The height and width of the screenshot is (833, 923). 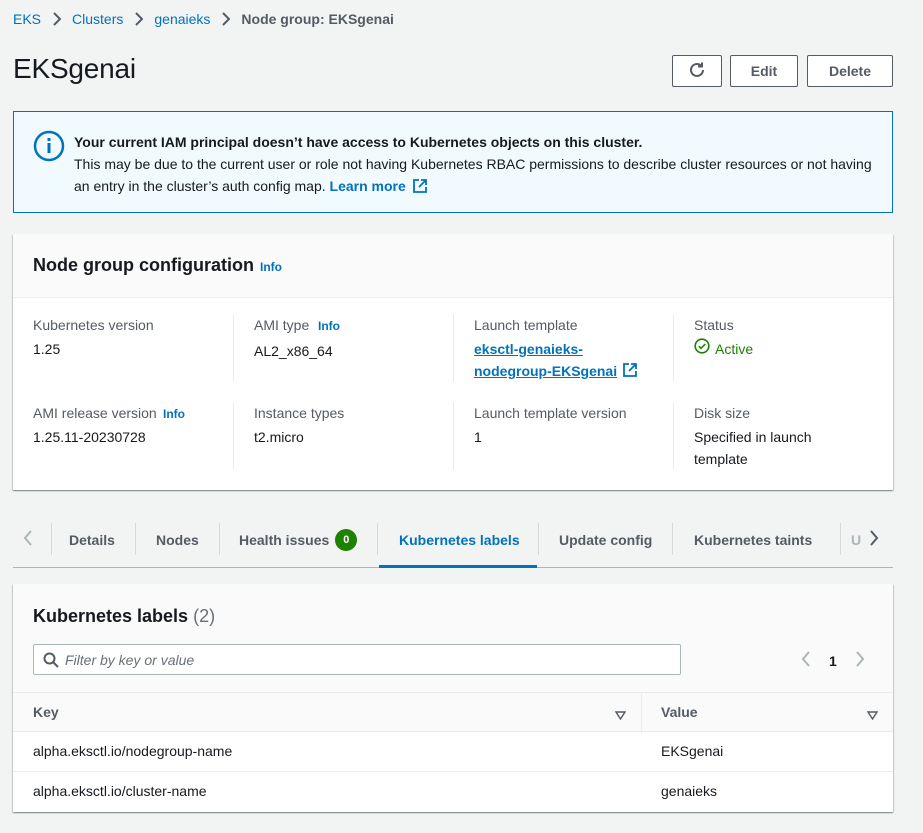 I want to click on tab-health-issues-label: Health issues, so click(x=284, y=539).